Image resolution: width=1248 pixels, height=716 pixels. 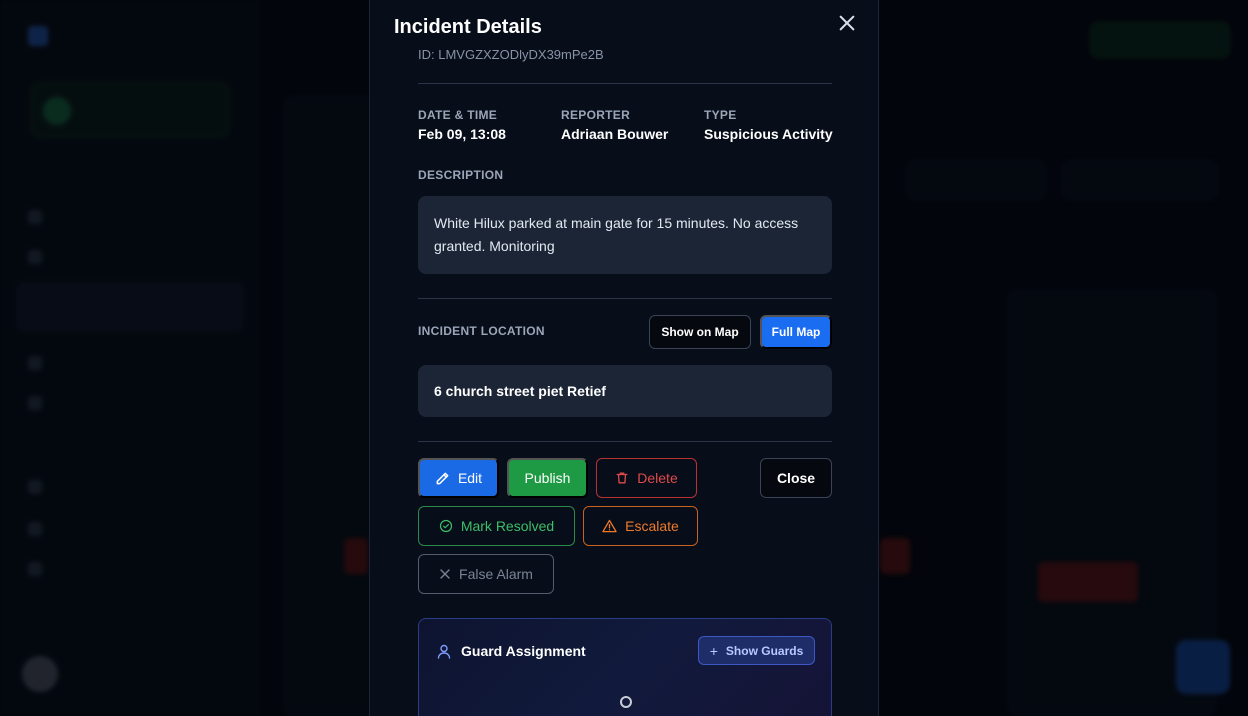 I want to click on modal-title: Incident Details, so click(x=468, y=27).